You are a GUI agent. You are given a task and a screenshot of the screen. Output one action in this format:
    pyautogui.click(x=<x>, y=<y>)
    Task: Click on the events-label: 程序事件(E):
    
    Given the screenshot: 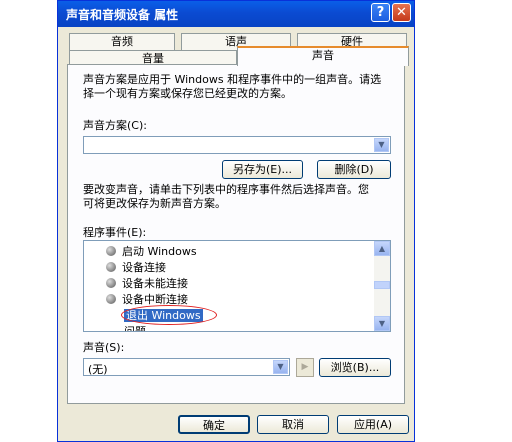 What is the action you would take?
    pyautogui.click(x=115, y=232)
    